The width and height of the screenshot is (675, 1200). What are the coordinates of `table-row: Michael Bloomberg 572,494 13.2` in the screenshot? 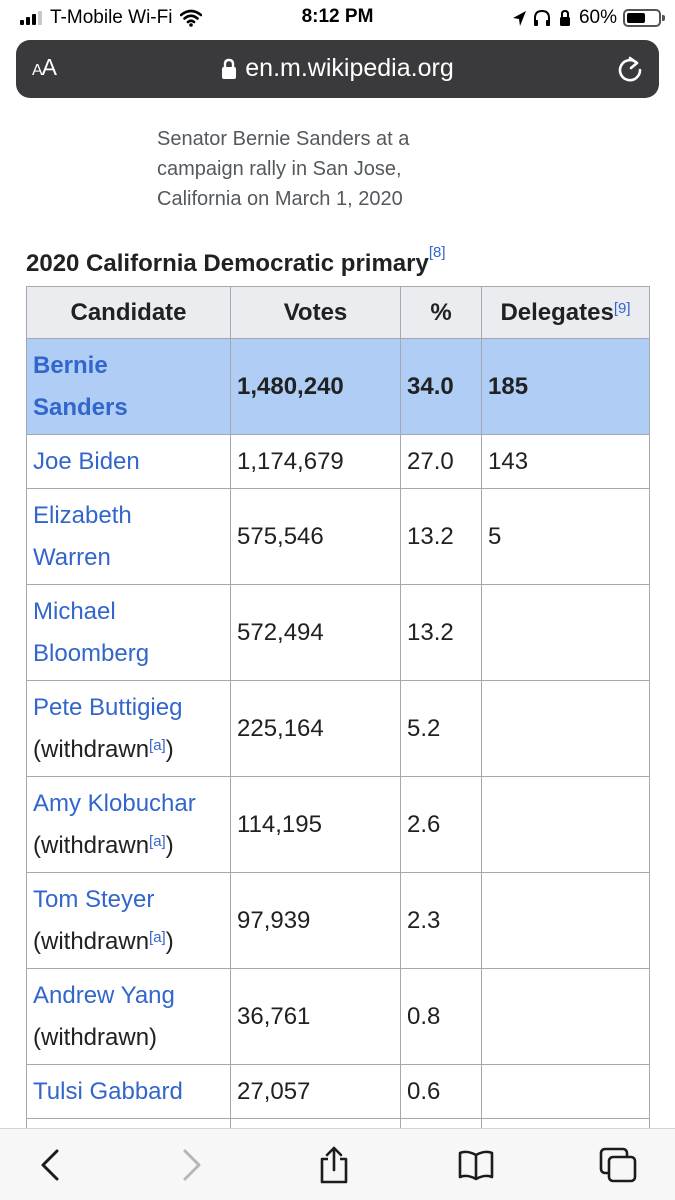 It's located at (338, 632).